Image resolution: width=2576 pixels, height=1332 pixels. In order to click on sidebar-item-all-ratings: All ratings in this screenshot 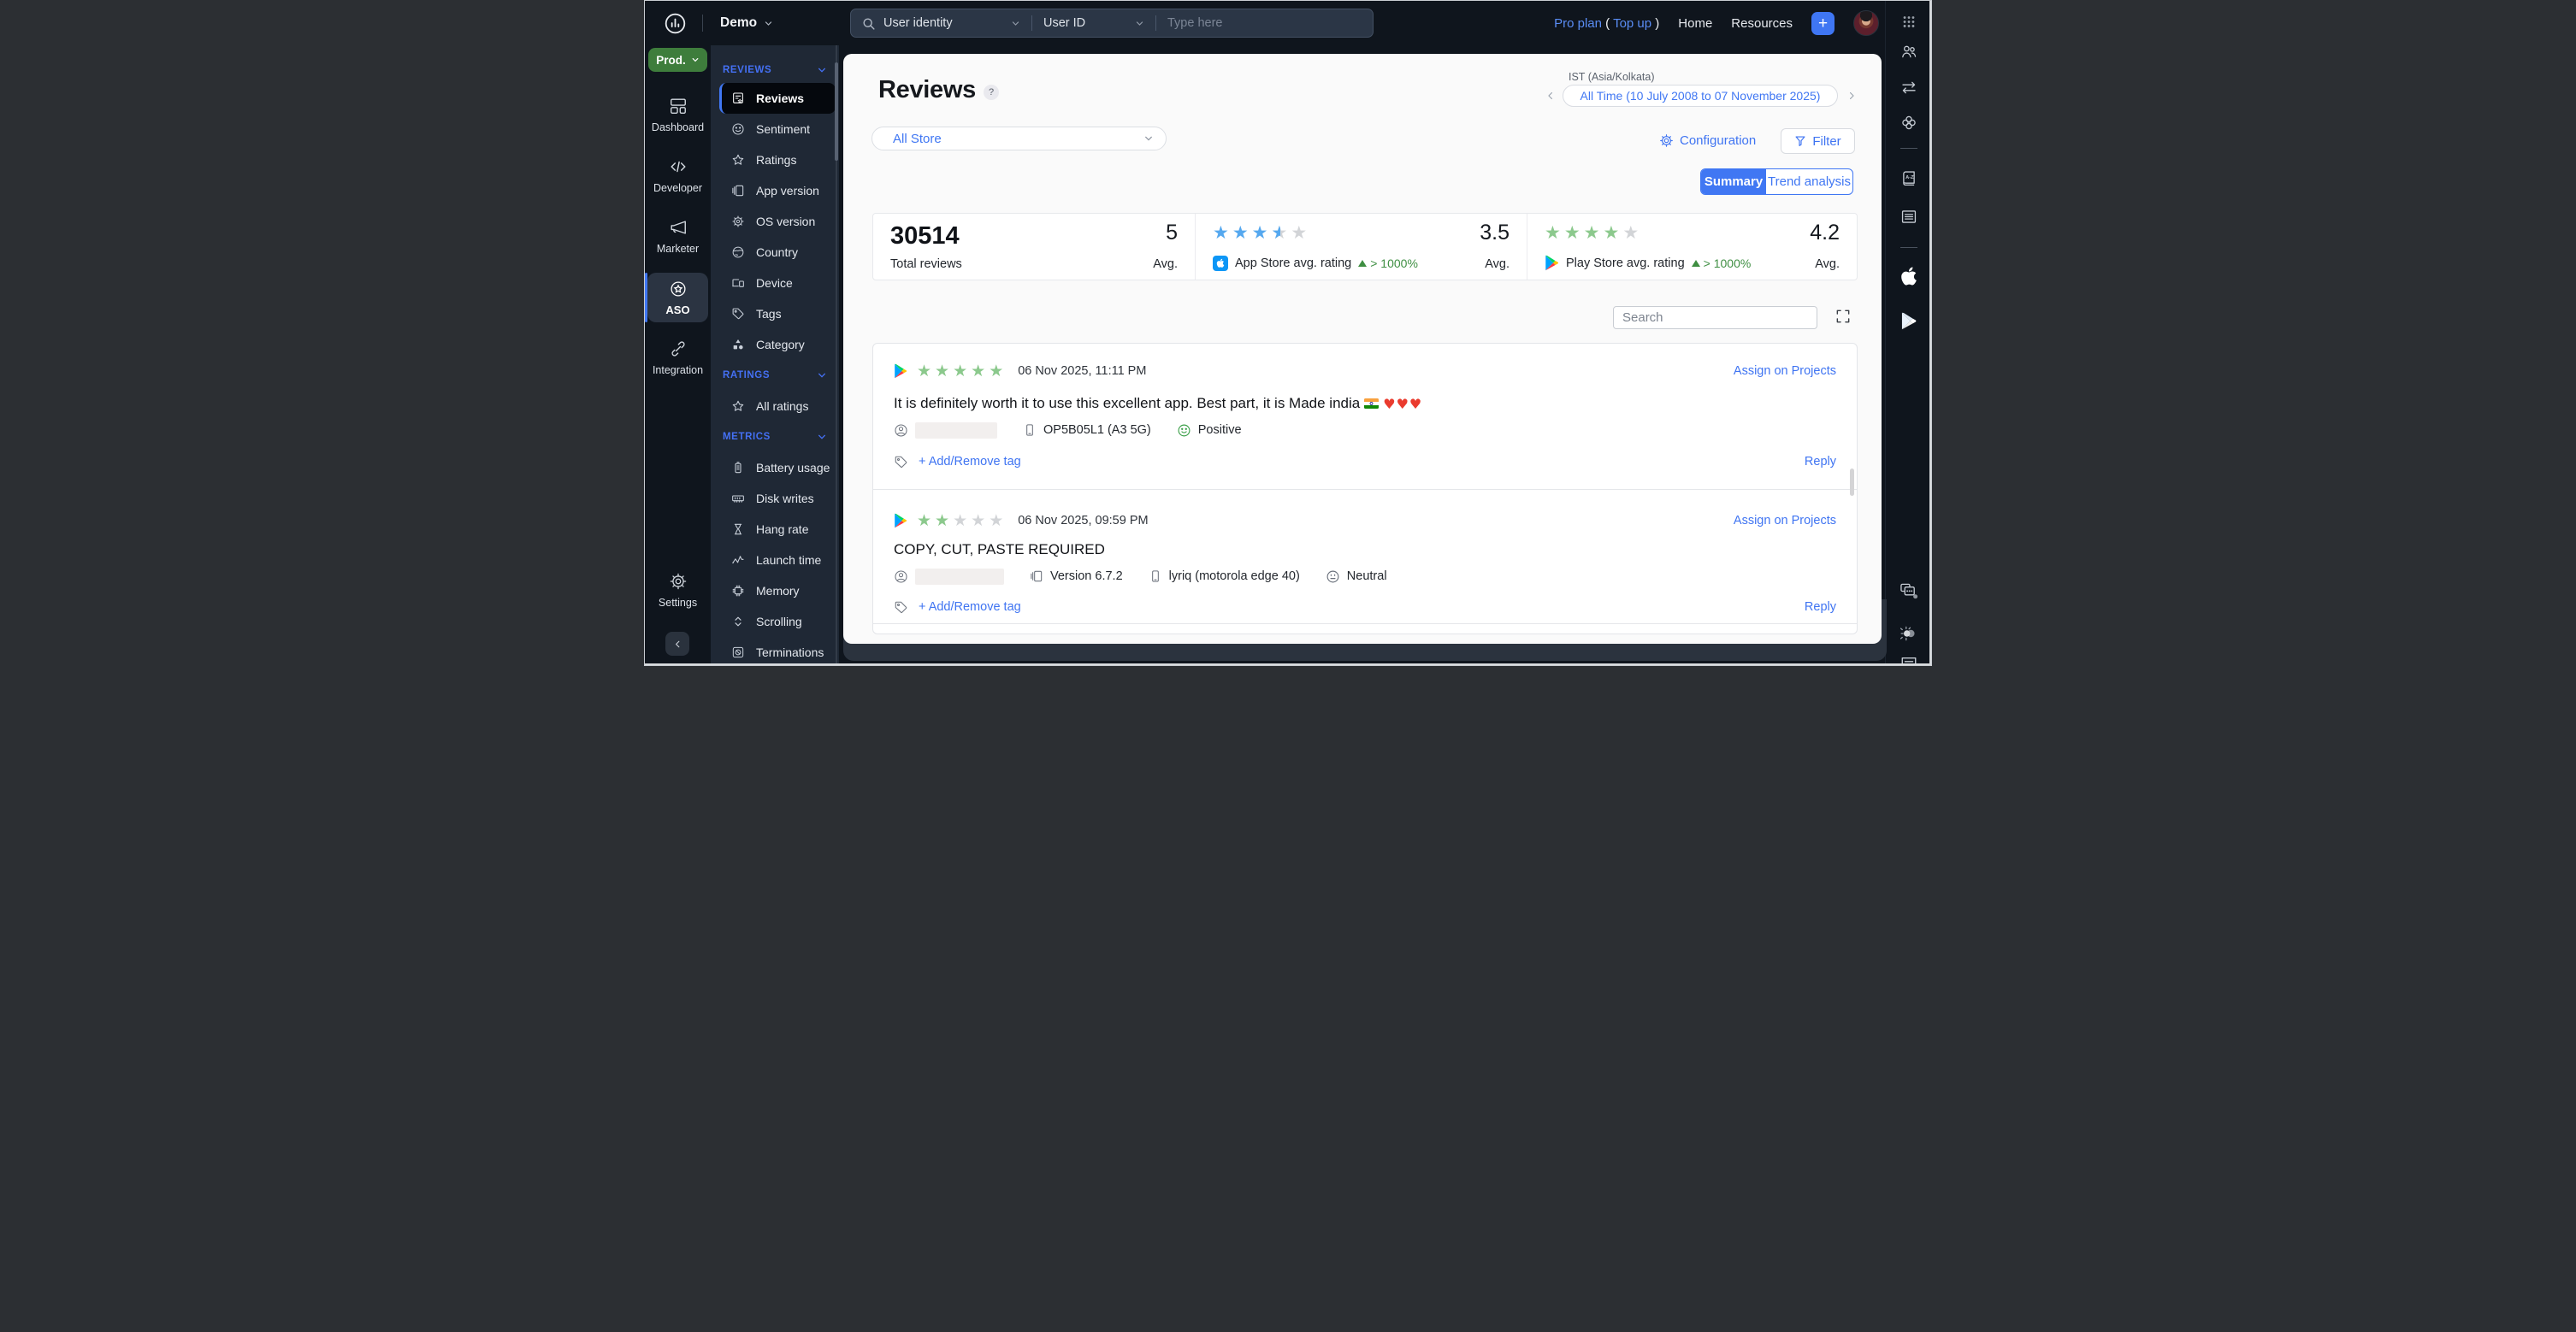, I will do `click(775, 406)`.